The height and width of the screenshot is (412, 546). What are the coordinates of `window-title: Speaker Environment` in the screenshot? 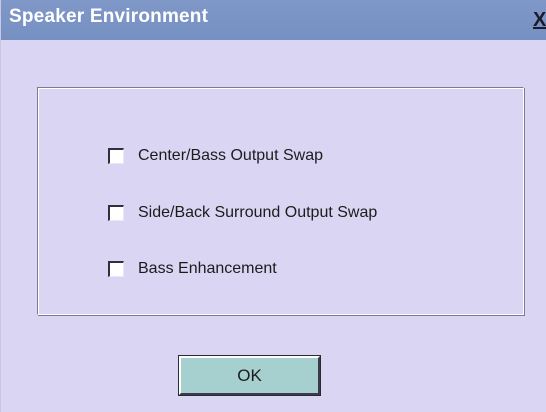 It's located at (109, 16).